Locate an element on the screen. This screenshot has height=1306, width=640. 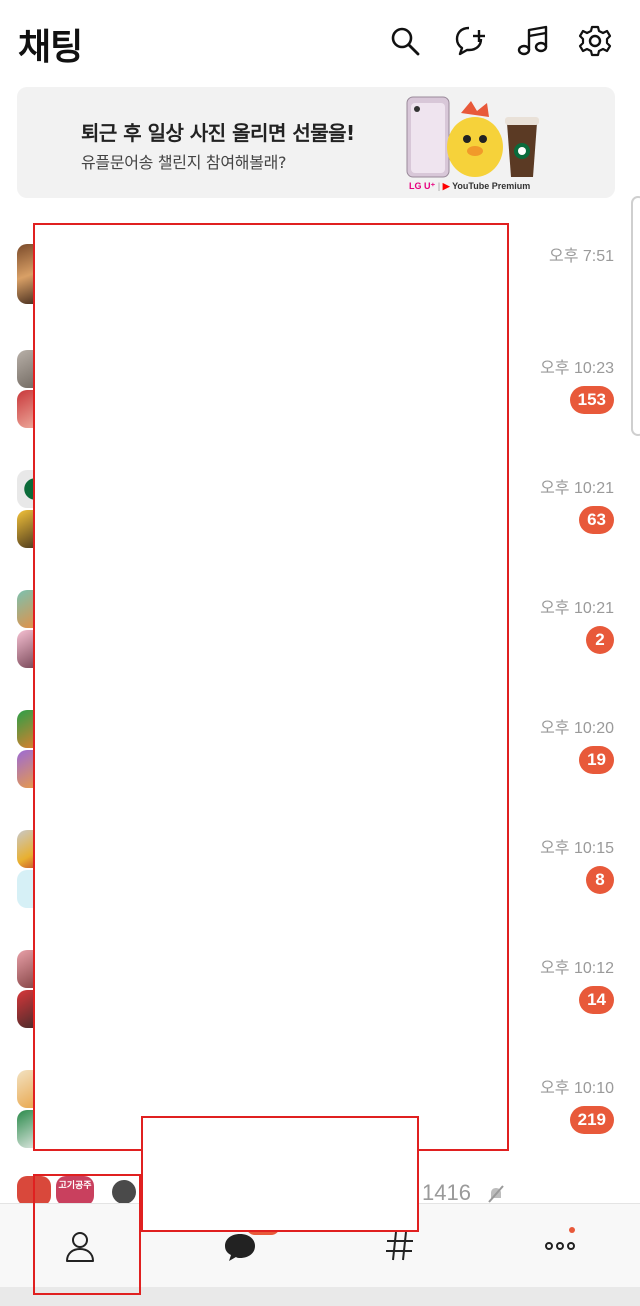
chat-time: 오후 7:51 is located at coordinates (581, 256).